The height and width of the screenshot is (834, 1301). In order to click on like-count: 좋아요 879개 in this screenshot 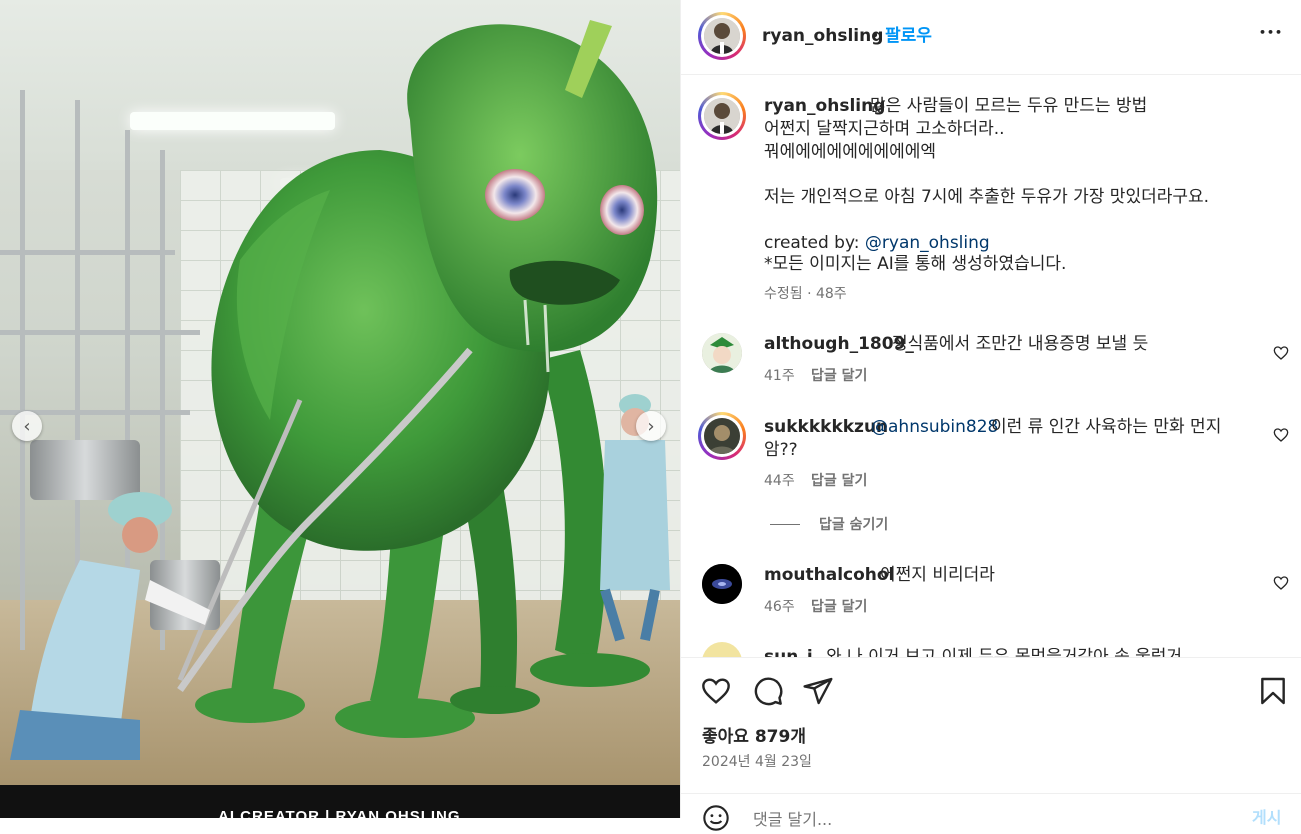, I will do `click(754, 737)`.